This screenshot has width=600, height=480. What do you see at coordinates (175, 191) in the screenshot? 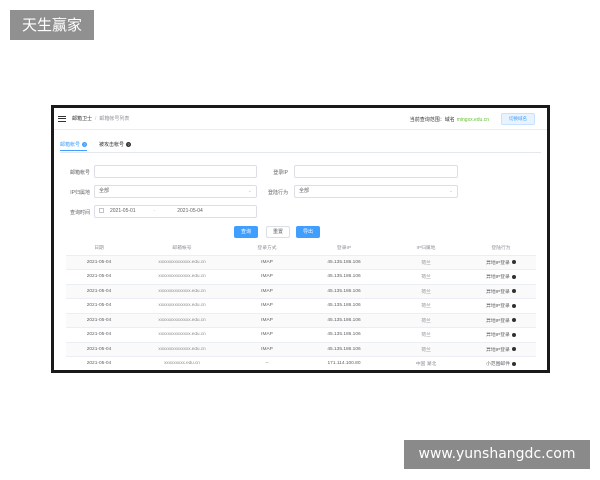
I see `ip-region-select: 全部 ⌄` at bounding box center [175, 191].